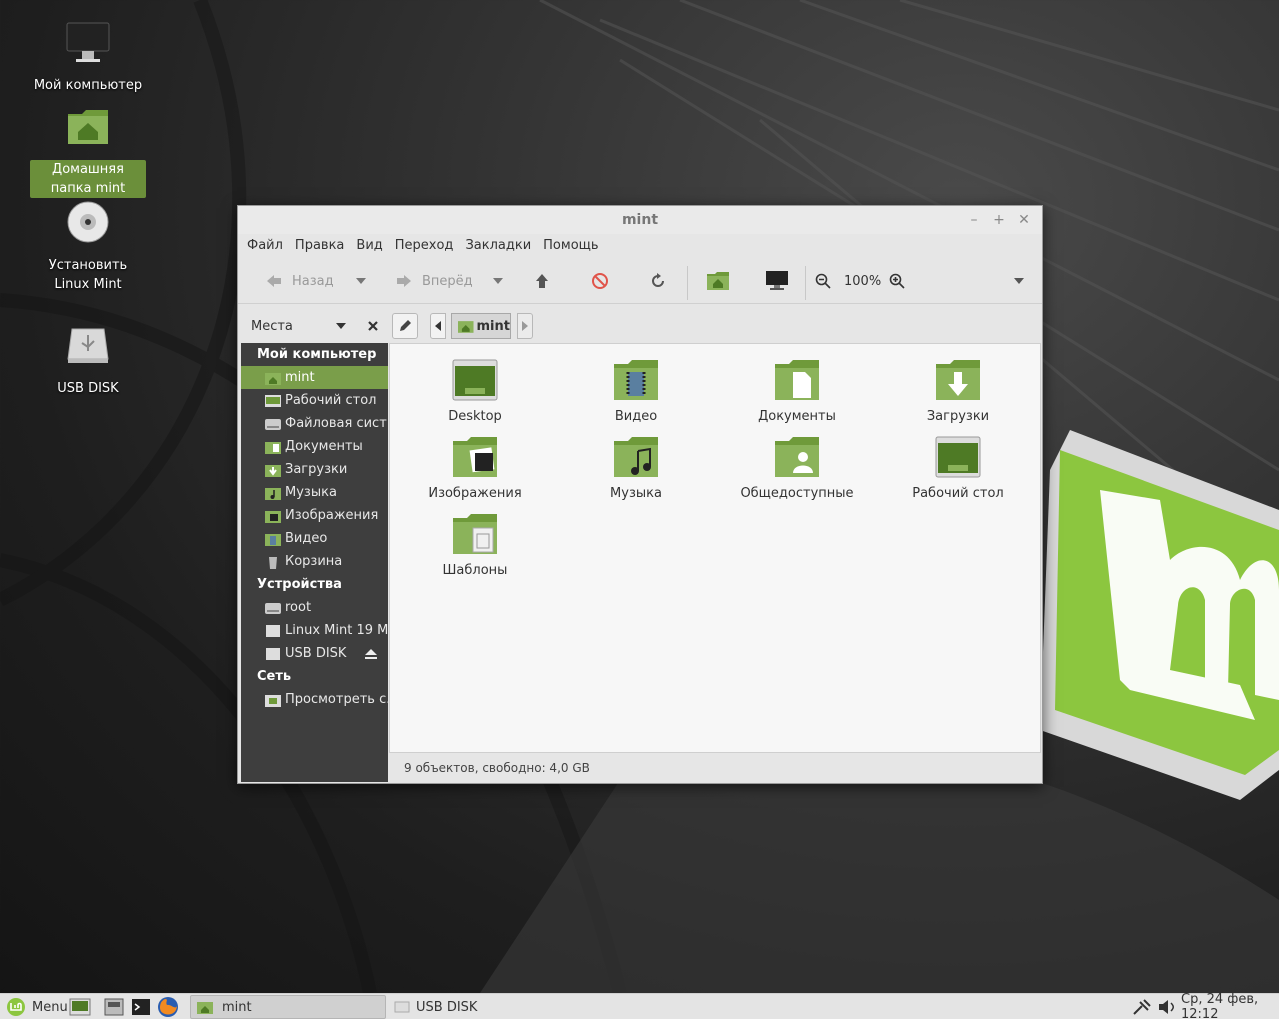 The width and height of the screenshot is (1279, 1019). I want to click on zoom-out-button, so click(823, 281).